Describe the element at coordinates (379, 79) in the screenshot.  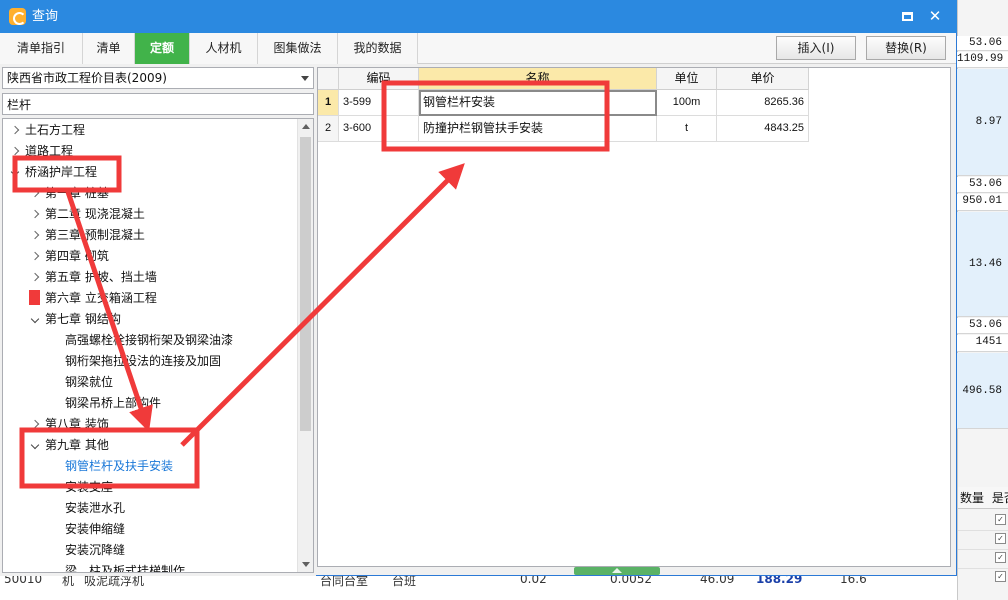
I see `column-header-code: 编码` at that location.